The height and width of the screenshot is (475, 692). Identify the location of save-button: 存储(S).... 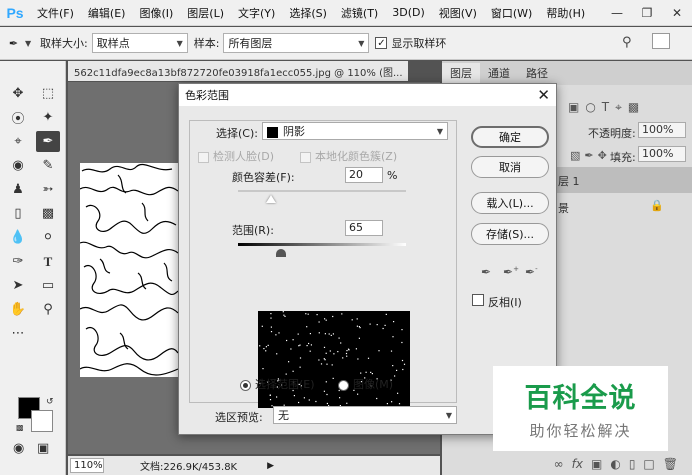
(510, 234).